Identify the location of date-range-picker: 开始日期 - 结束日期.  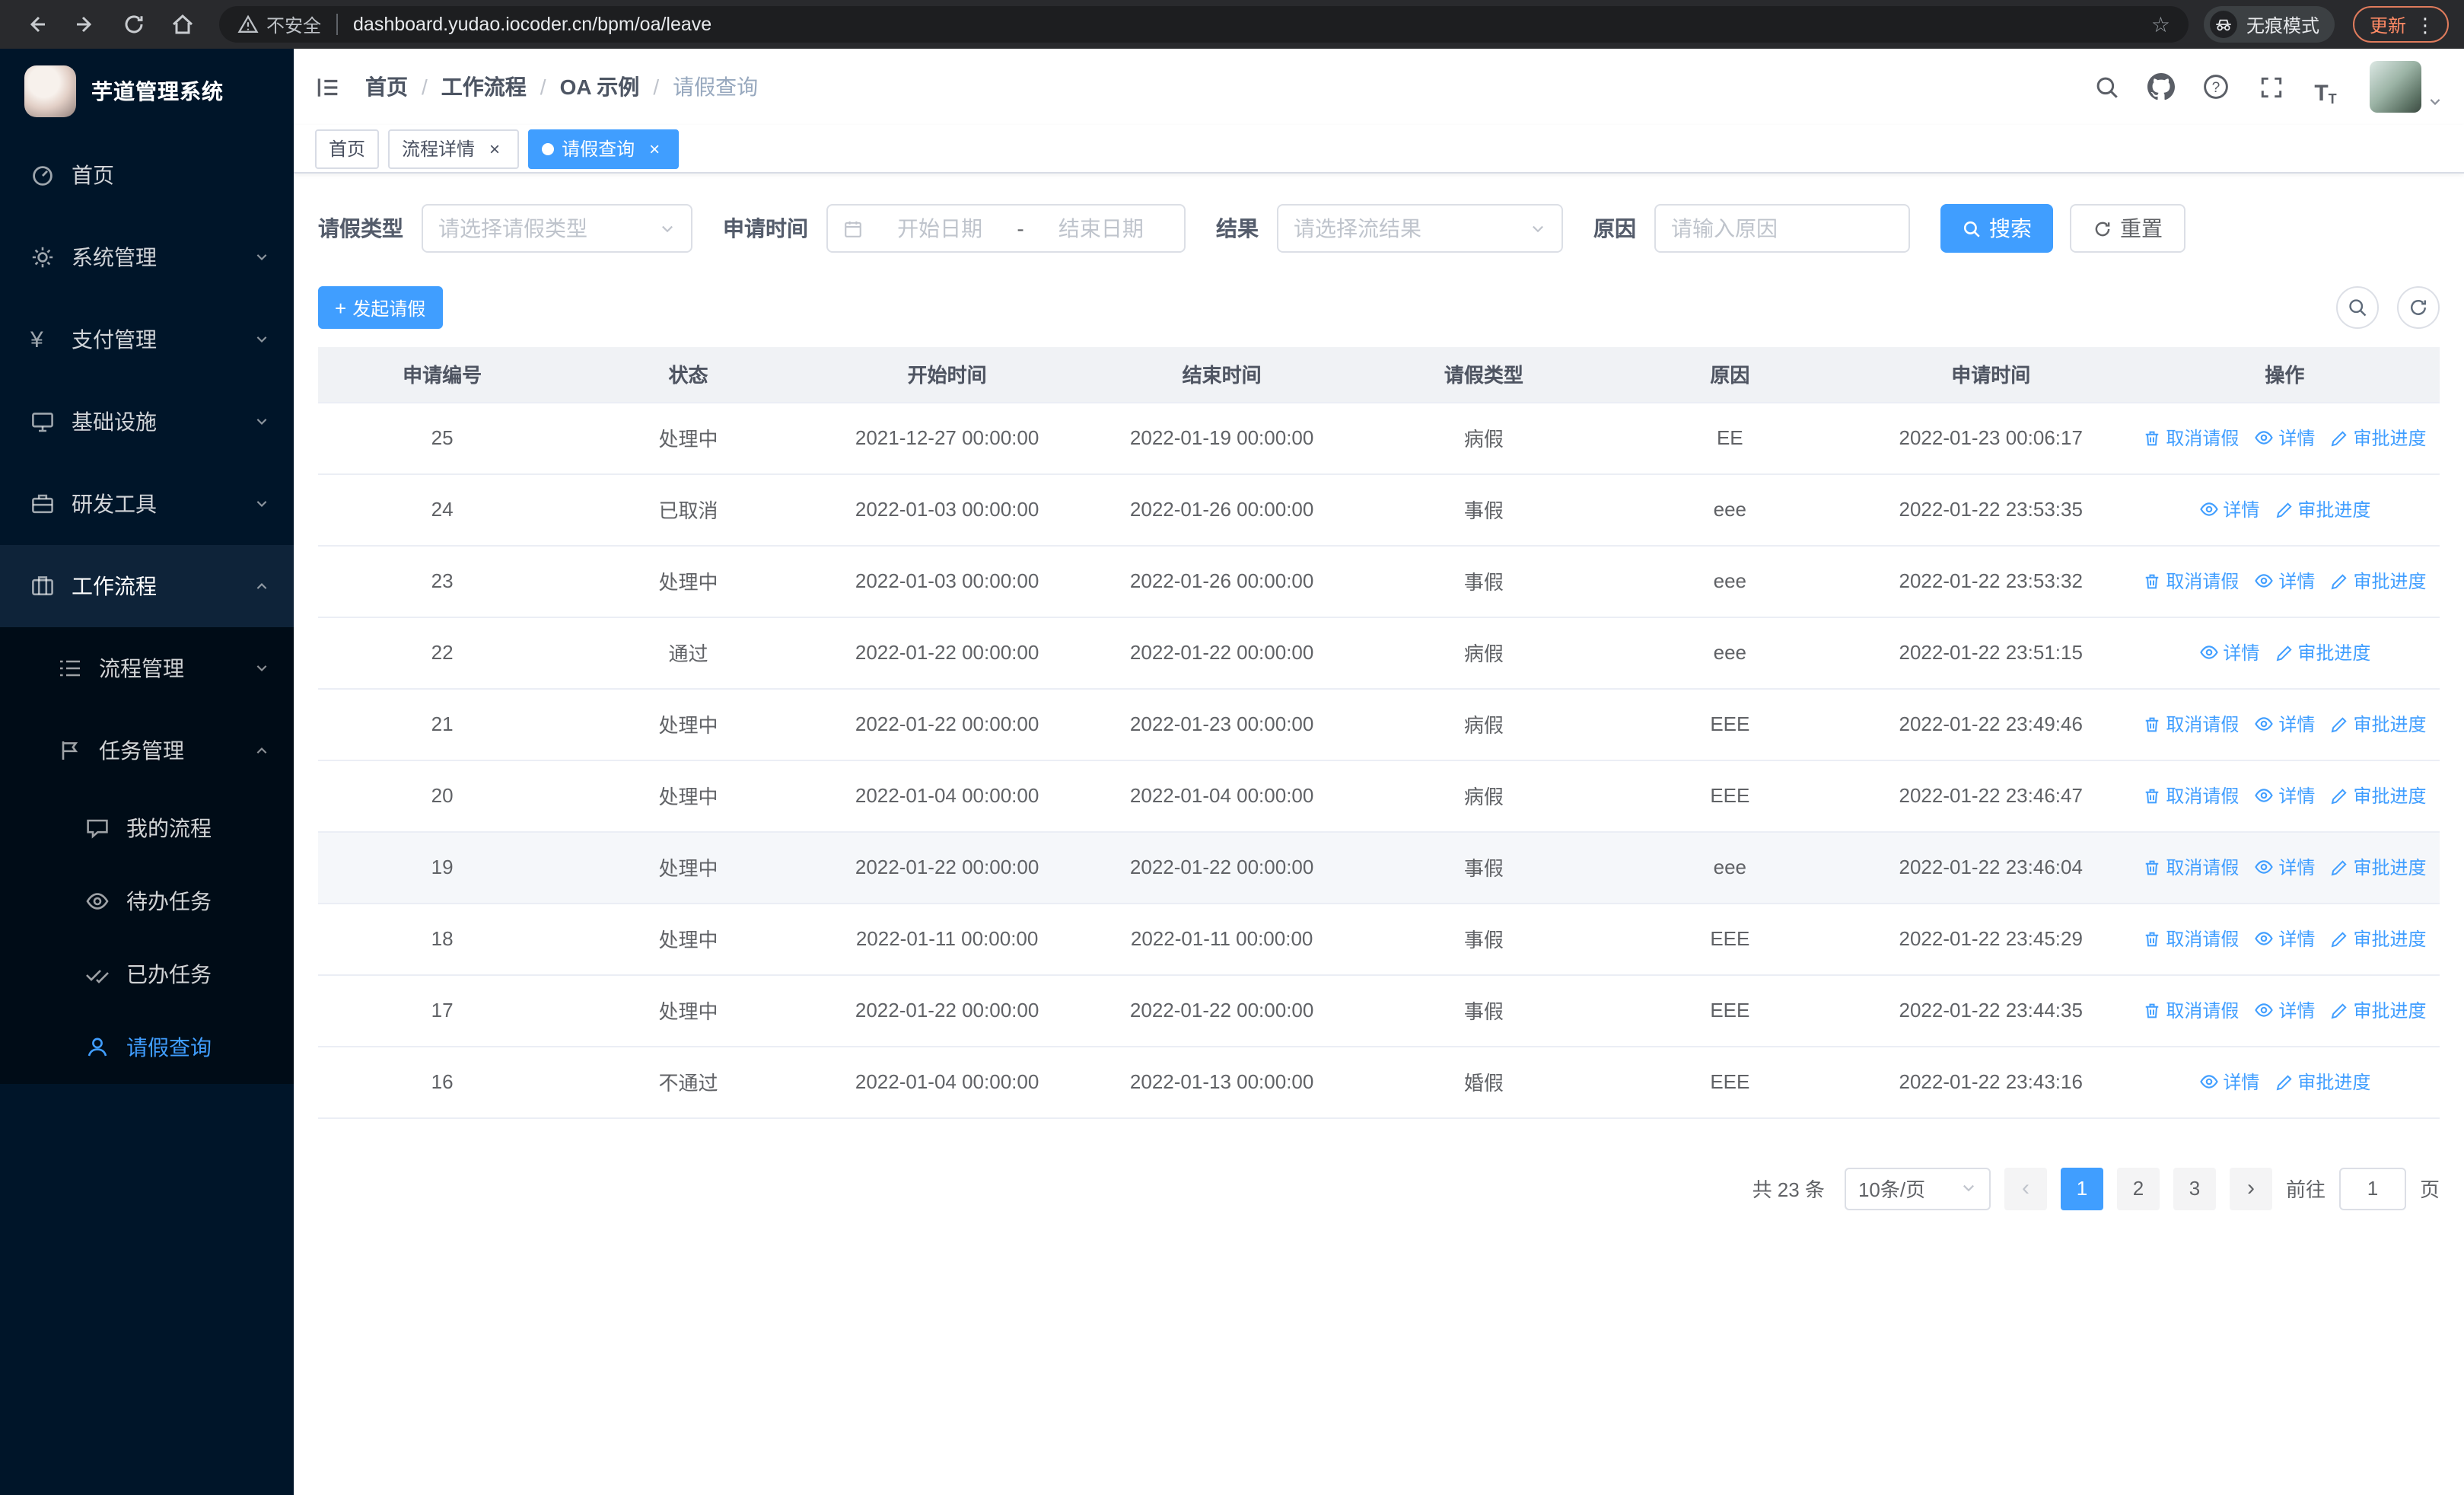
(1006, 228).